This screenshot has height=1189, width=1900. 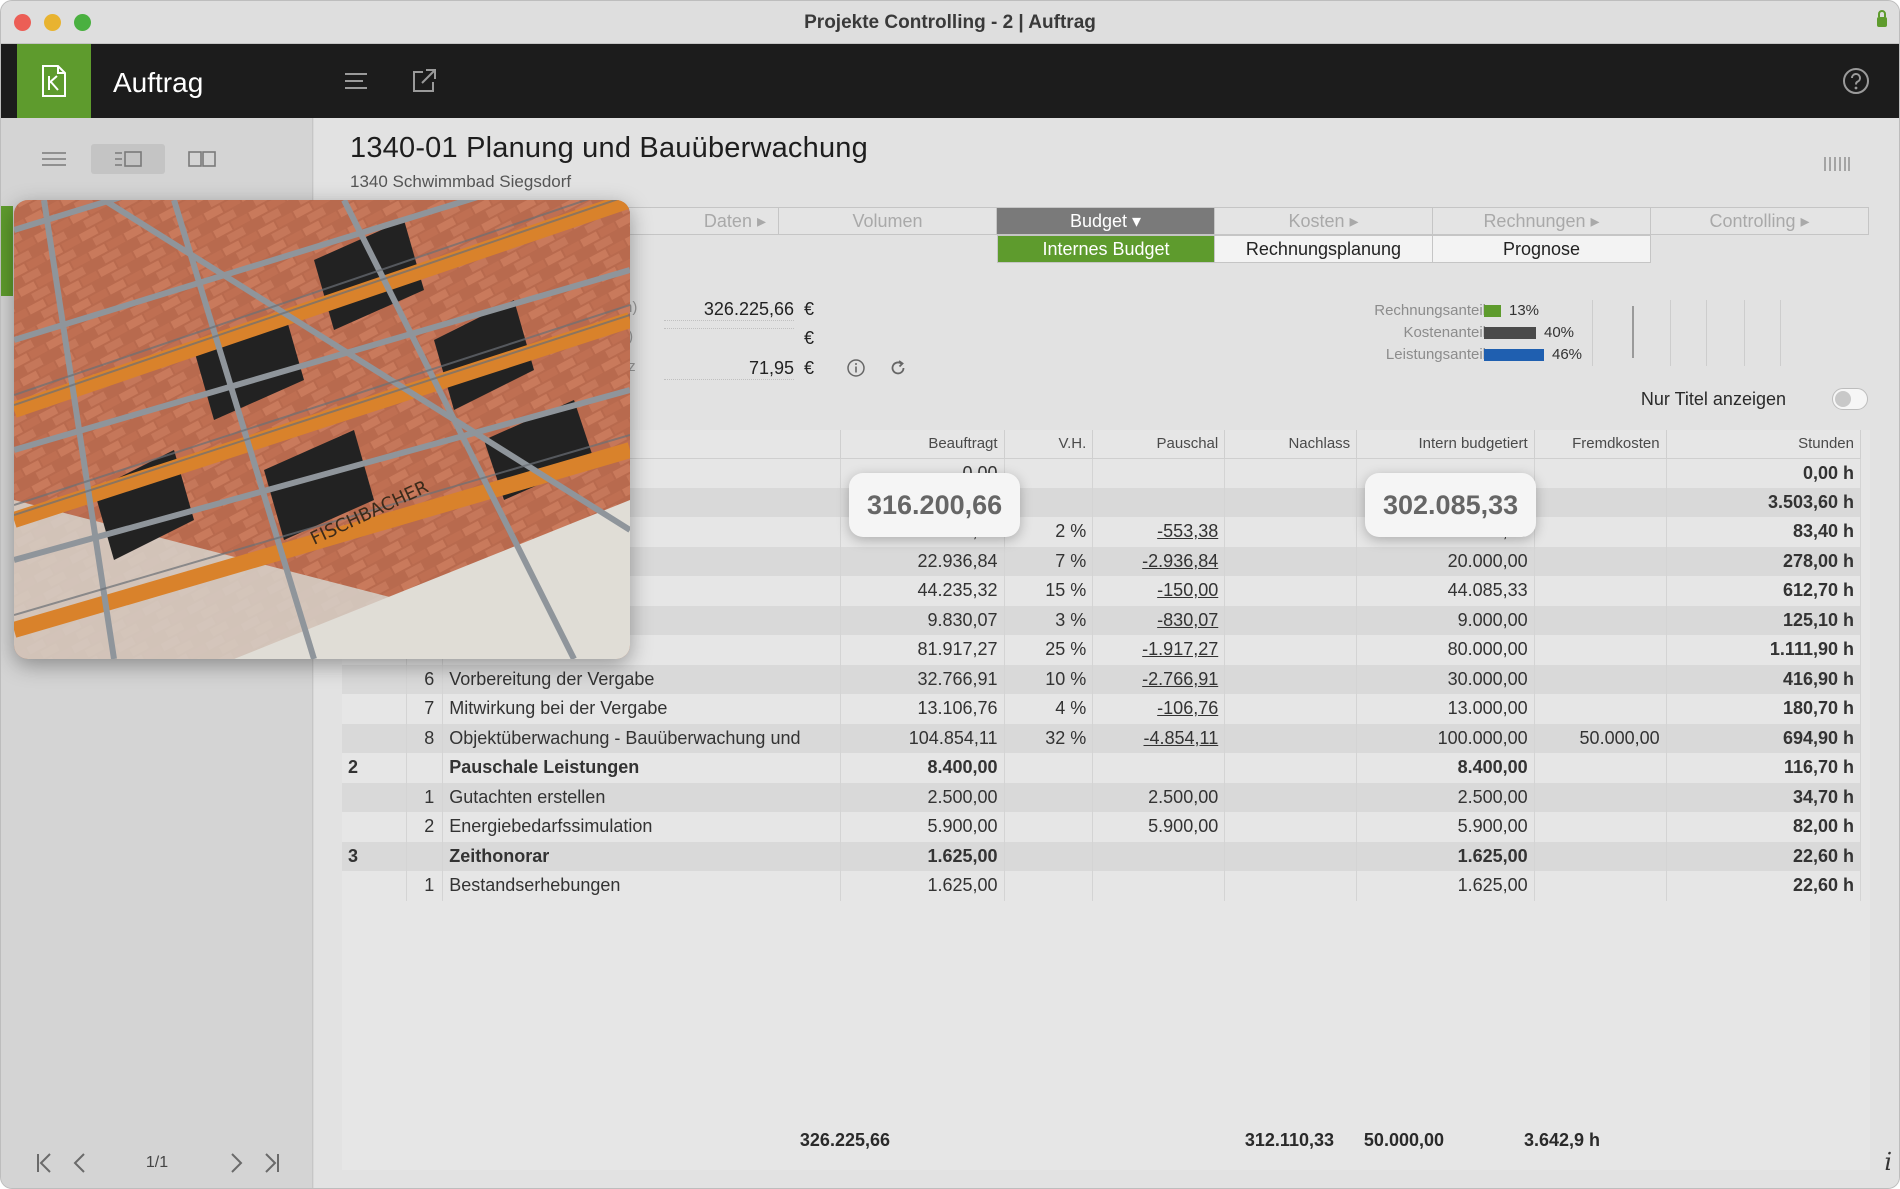 I want to click on tab-rechnungen: Rechnungen ▸, so click(x=1542, y=221).